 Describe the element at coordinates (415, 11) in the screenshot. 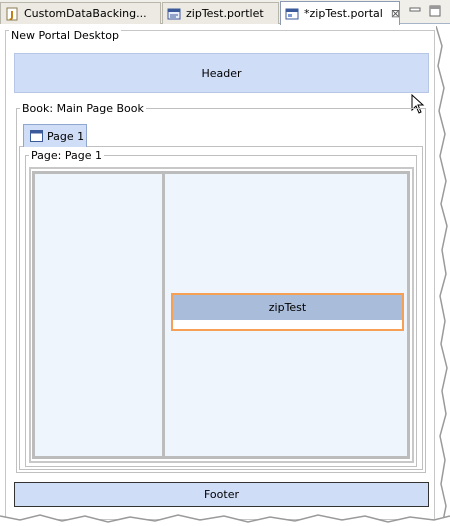

I see `minimize-icon` at that location.